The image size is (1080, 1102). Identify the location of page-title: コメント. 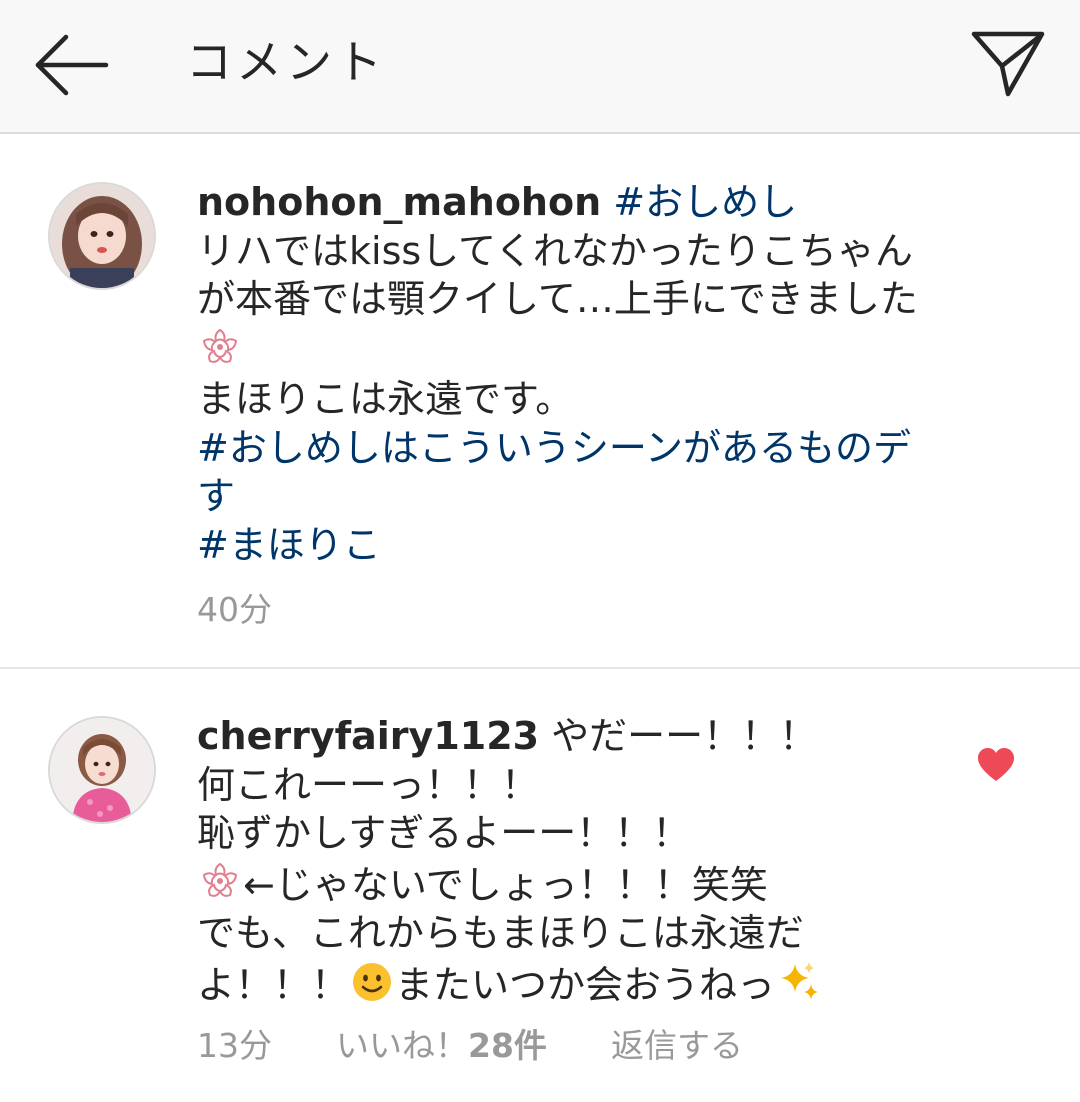
(286, 62).